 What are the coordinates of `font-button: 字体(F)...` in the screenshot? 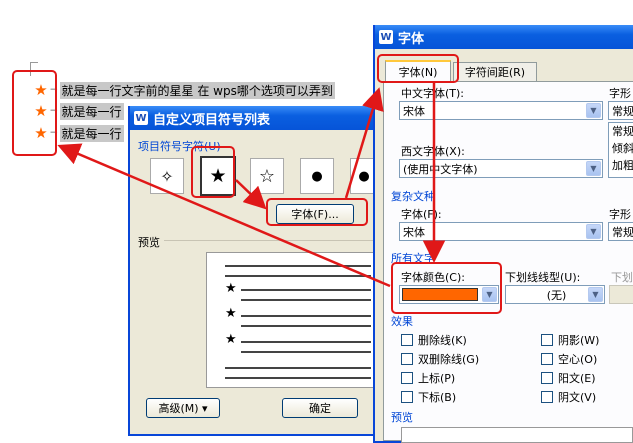 It's located at (315, 214).